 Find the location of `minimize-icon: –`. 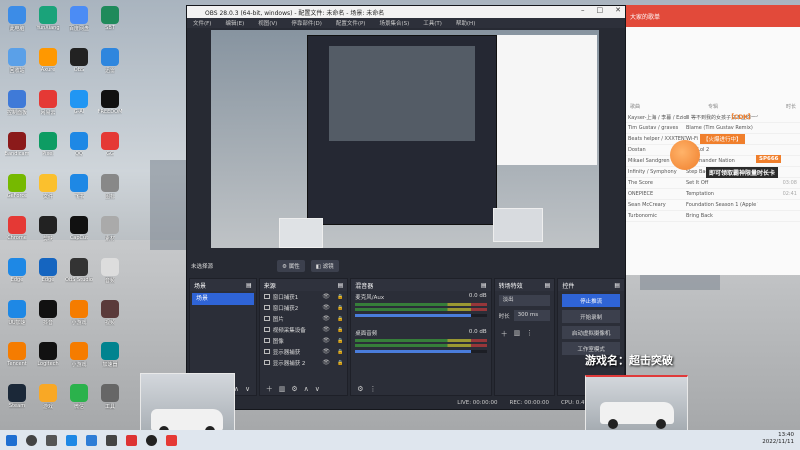

minimize-icon: – is located at coordinates (583, 10).